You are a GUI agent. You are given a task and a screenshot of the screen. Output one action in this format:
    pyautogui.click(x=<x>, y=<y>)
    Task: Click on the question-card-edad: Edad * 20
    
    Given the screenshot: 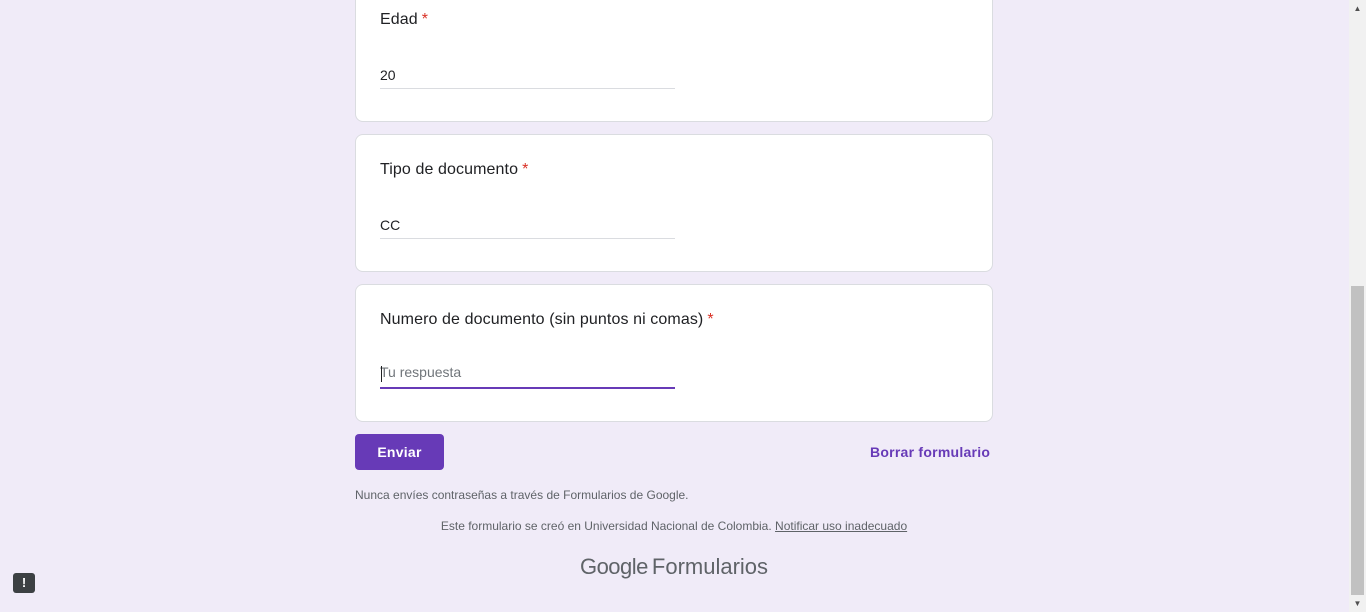 What is the action you would take?
    pyautogui.click(x=674, y=61)
    